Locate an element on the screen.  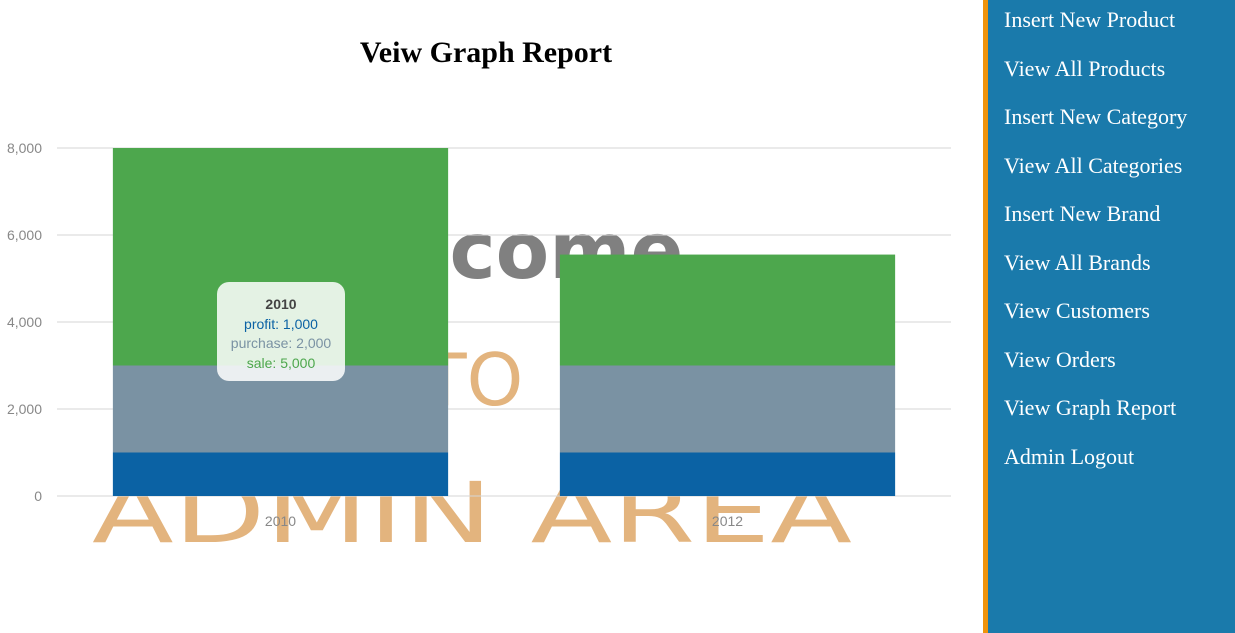
sidebar-item-view-products: View All Products is located at coordinates (1111, 69).